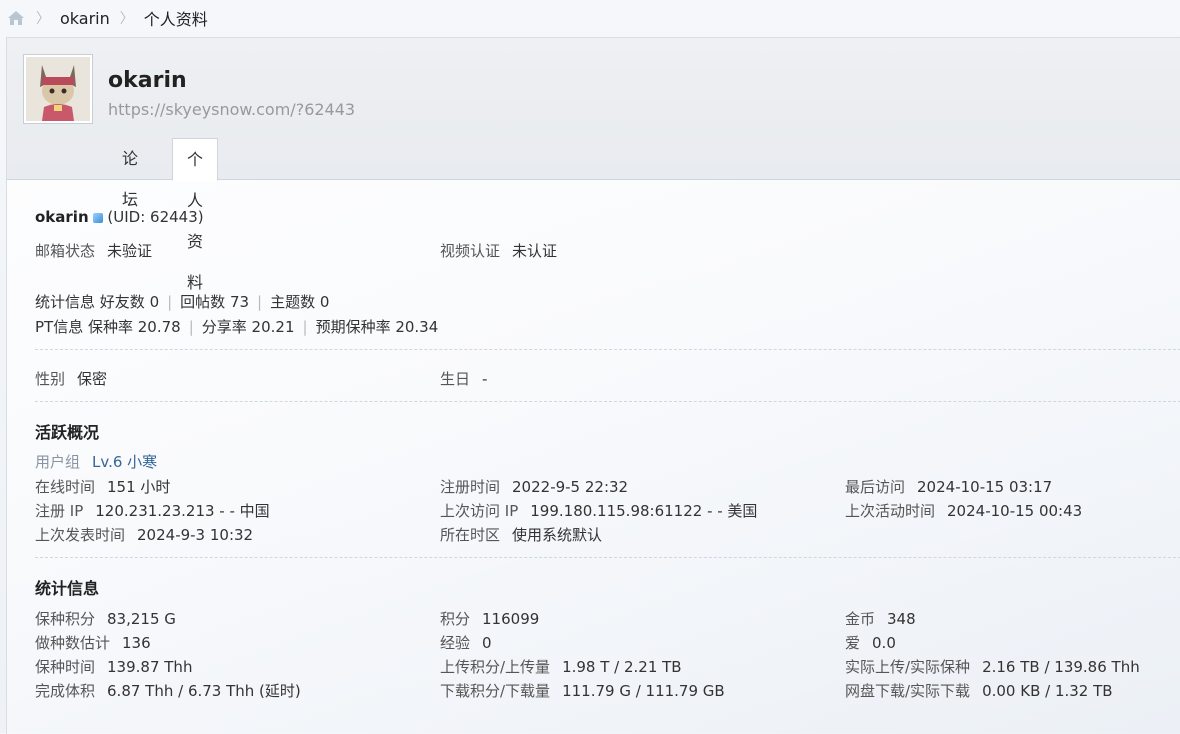 Image resolution: width=1180 pixels, height=734 pixels. I want to click on real-upload: 实际上传/实际保种 2.16 TB / 139.86 Thh, so click(992, 667).